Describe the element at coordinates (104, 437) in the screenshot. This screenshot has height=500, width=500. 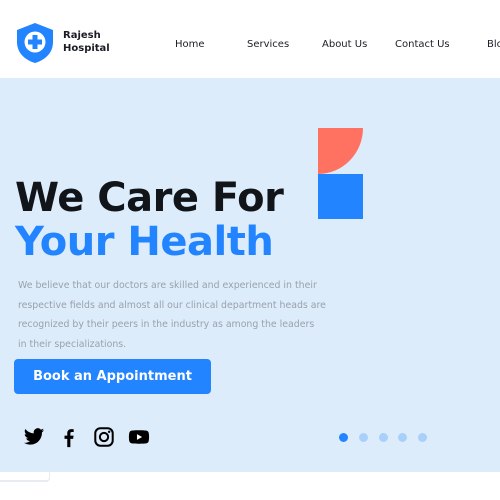
I see `instagram-icon` at that location.